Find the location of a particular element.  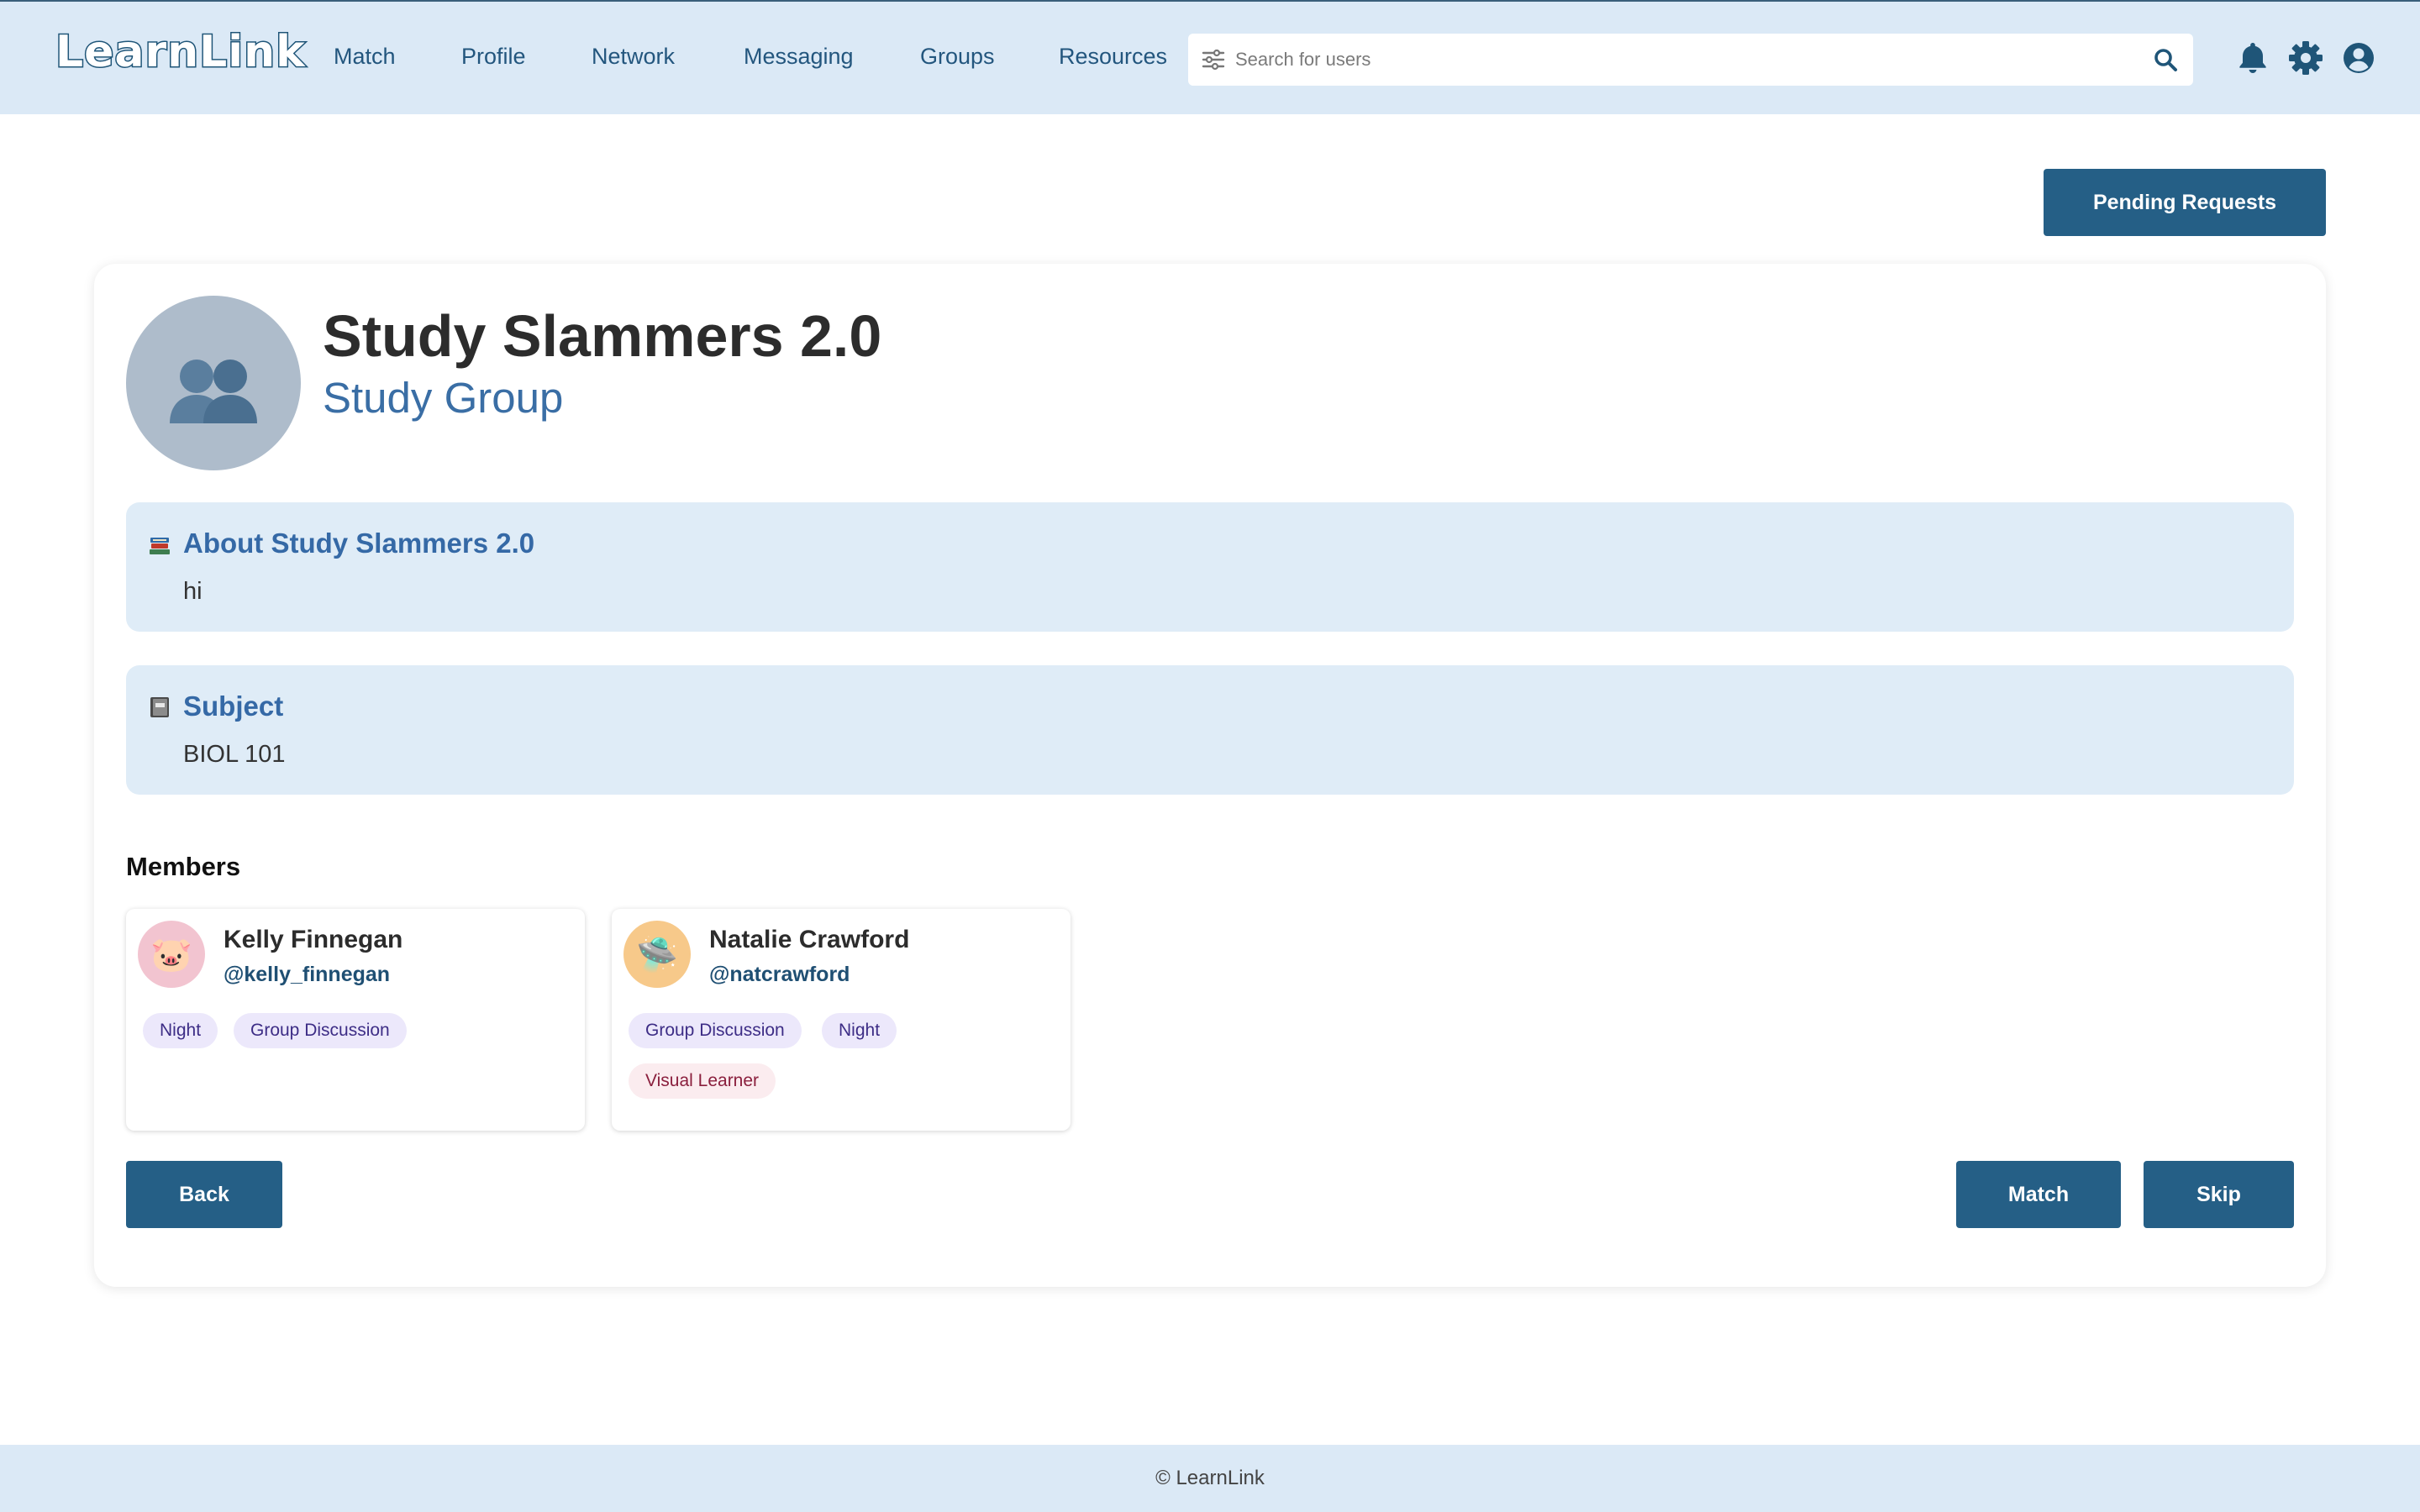

subject-body: BIOL 101 is located at coordinates (234, 754).